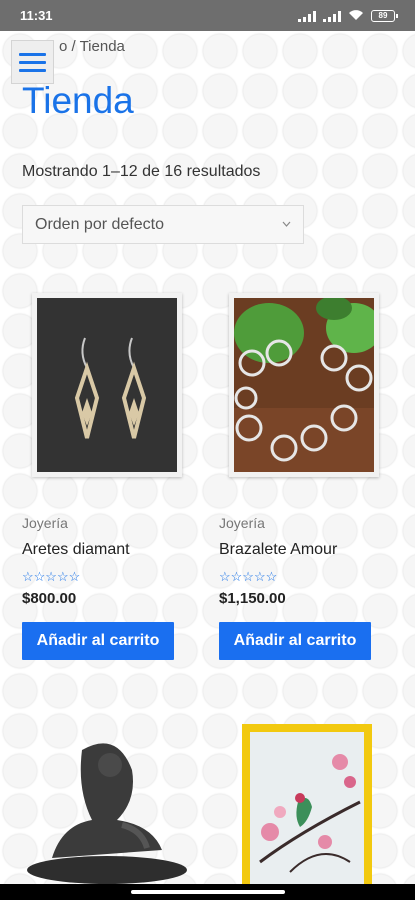  I want to click on earrings-image, so click(107, 385).